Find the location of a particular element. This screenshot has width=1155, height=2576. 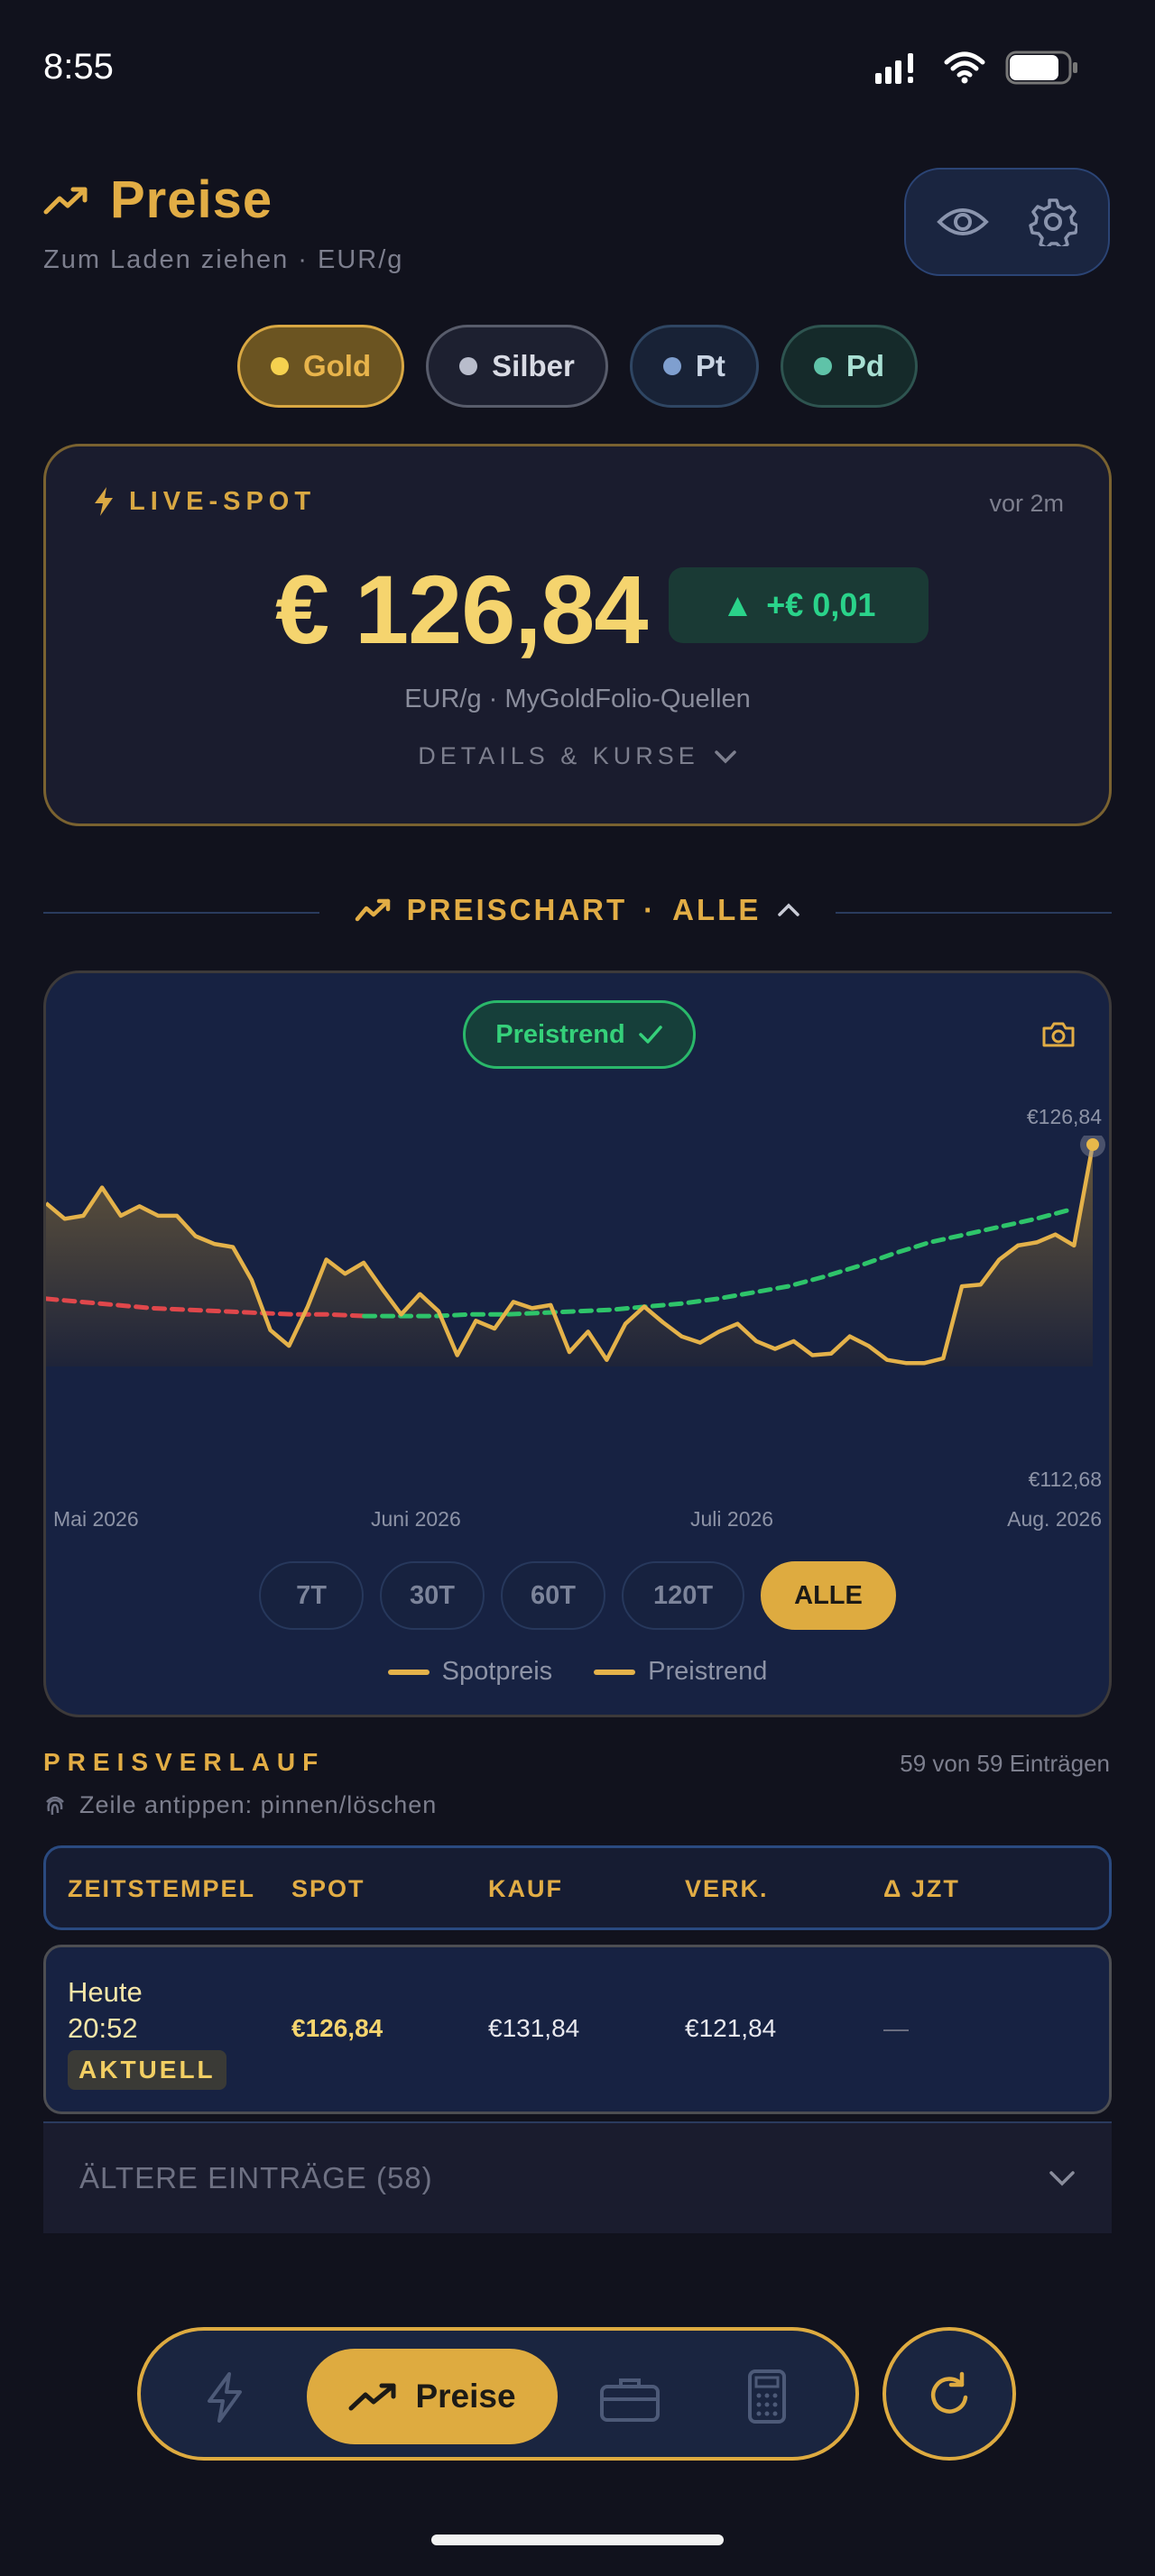

chip-palladium: Pd is located at coordinates (849, 366).